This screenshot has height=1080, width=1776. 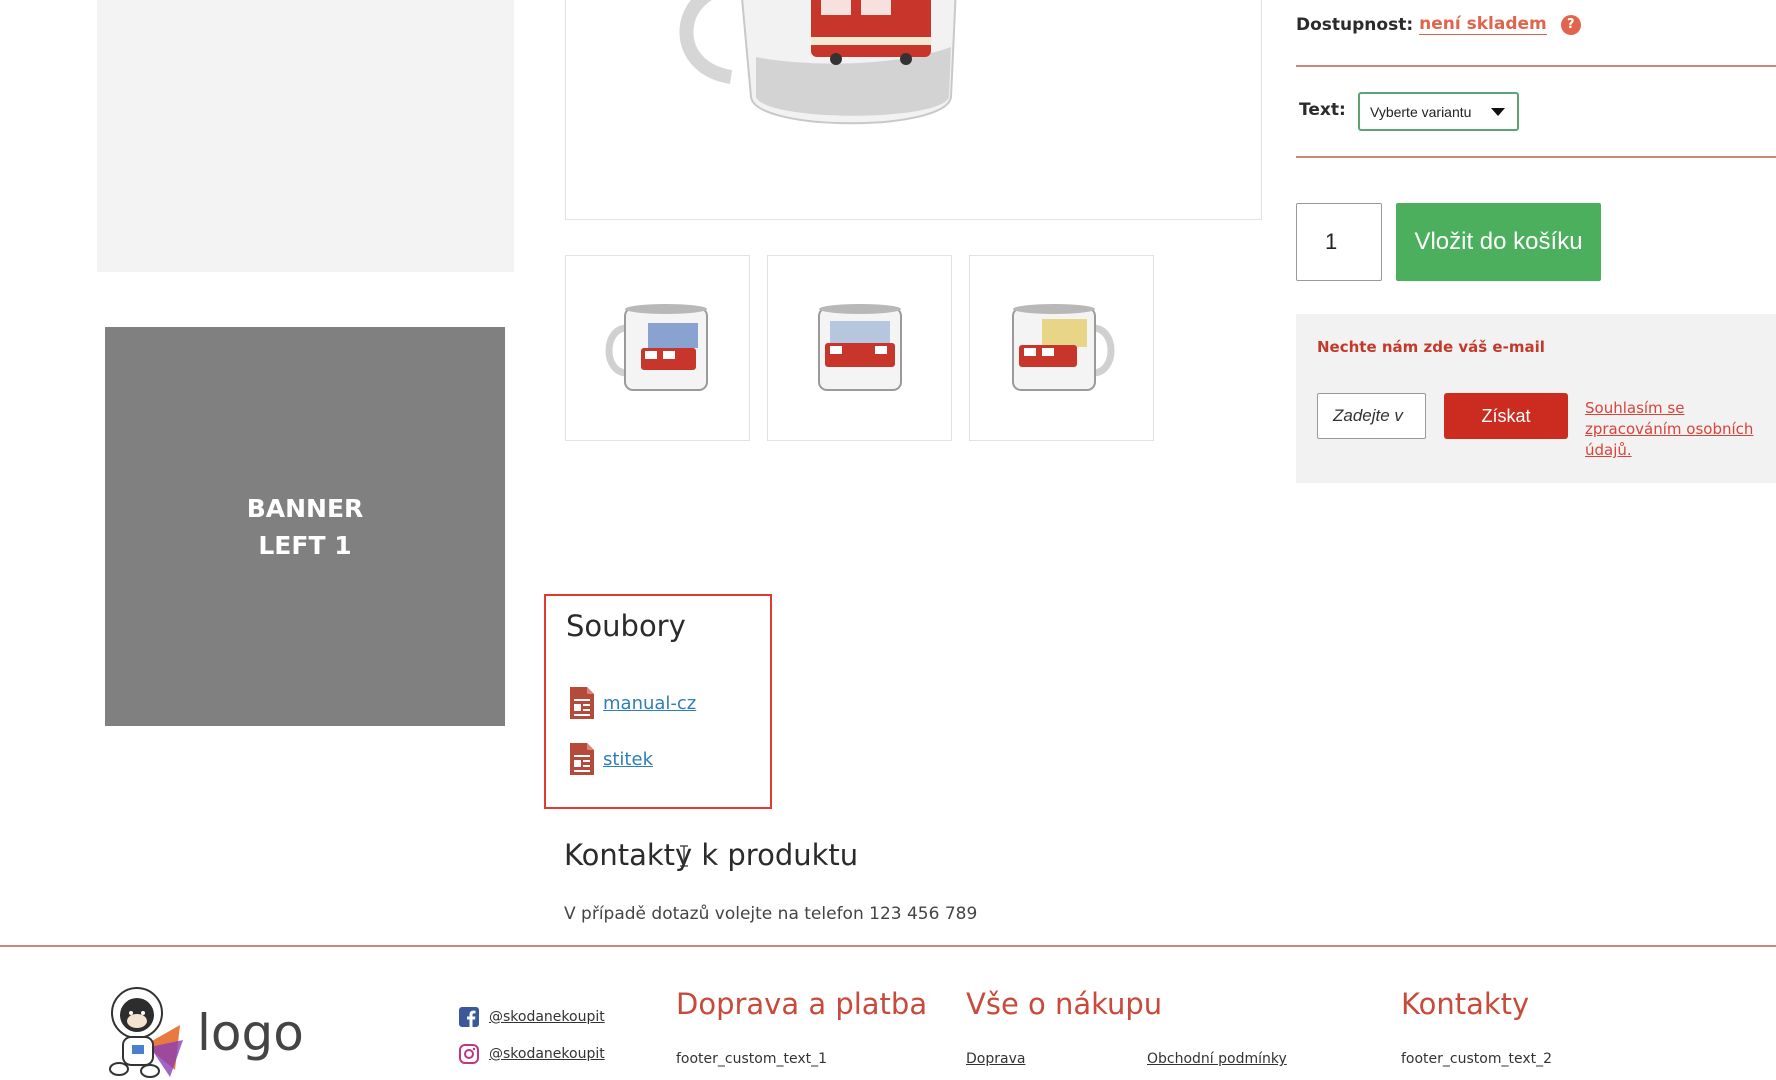 I want to click on product-main-image, so click(x=913, y=110).